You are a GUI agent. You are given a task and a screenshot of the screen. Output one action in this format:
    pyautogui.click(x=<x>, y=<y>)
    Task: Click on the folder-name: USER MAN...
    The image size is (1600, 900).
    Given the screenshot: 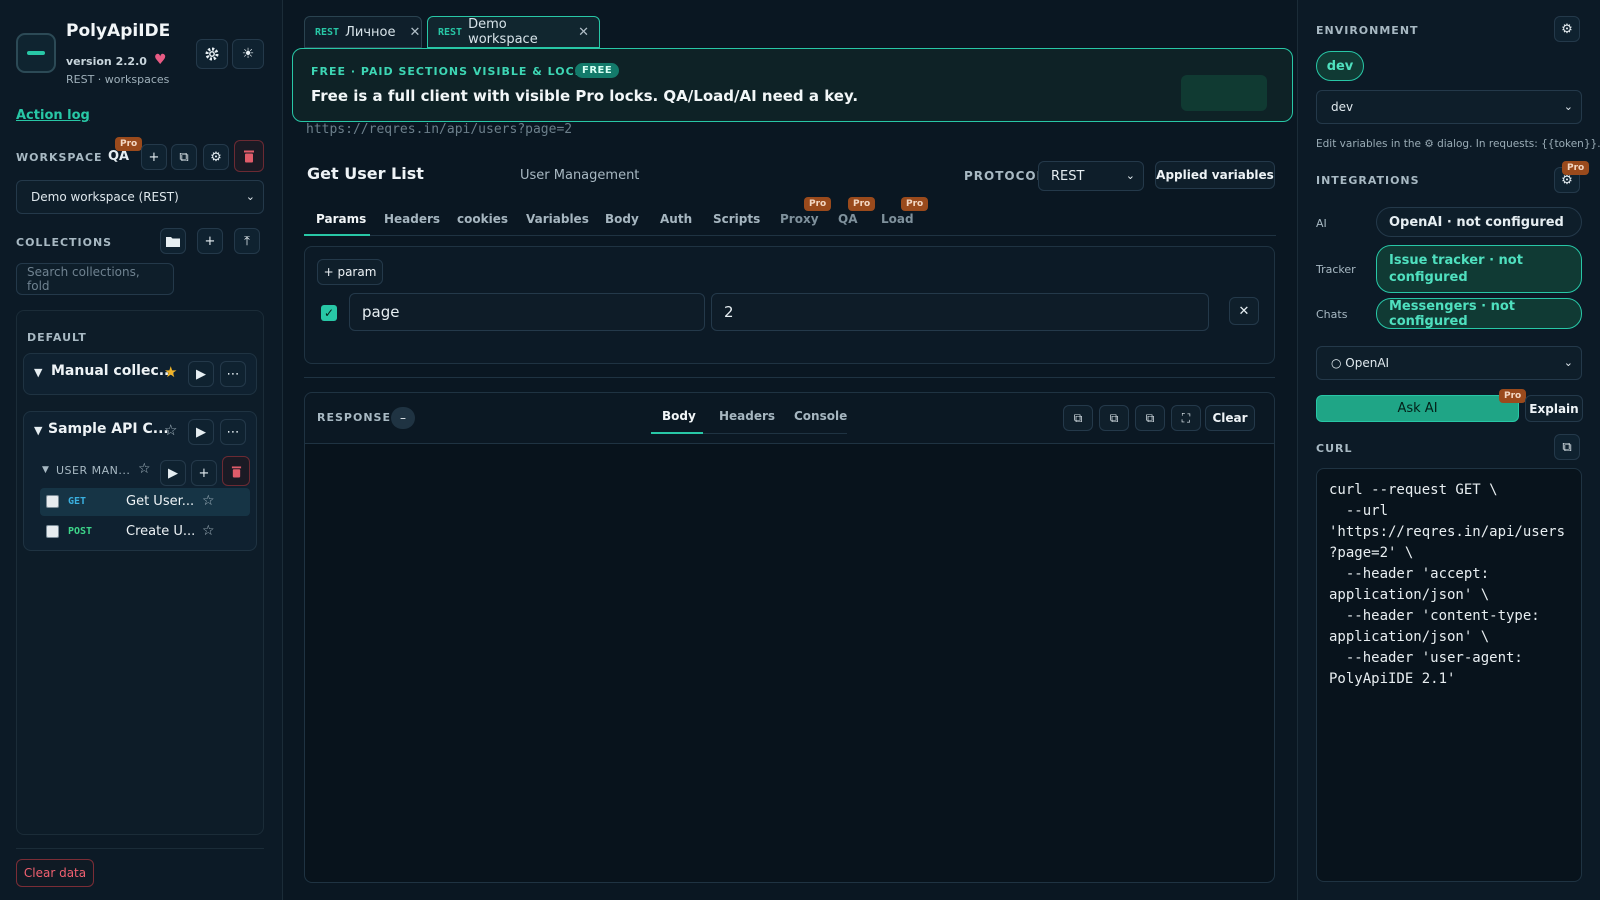 What is the action you would take?
    pyautogui.click(x=93, y=470)
    